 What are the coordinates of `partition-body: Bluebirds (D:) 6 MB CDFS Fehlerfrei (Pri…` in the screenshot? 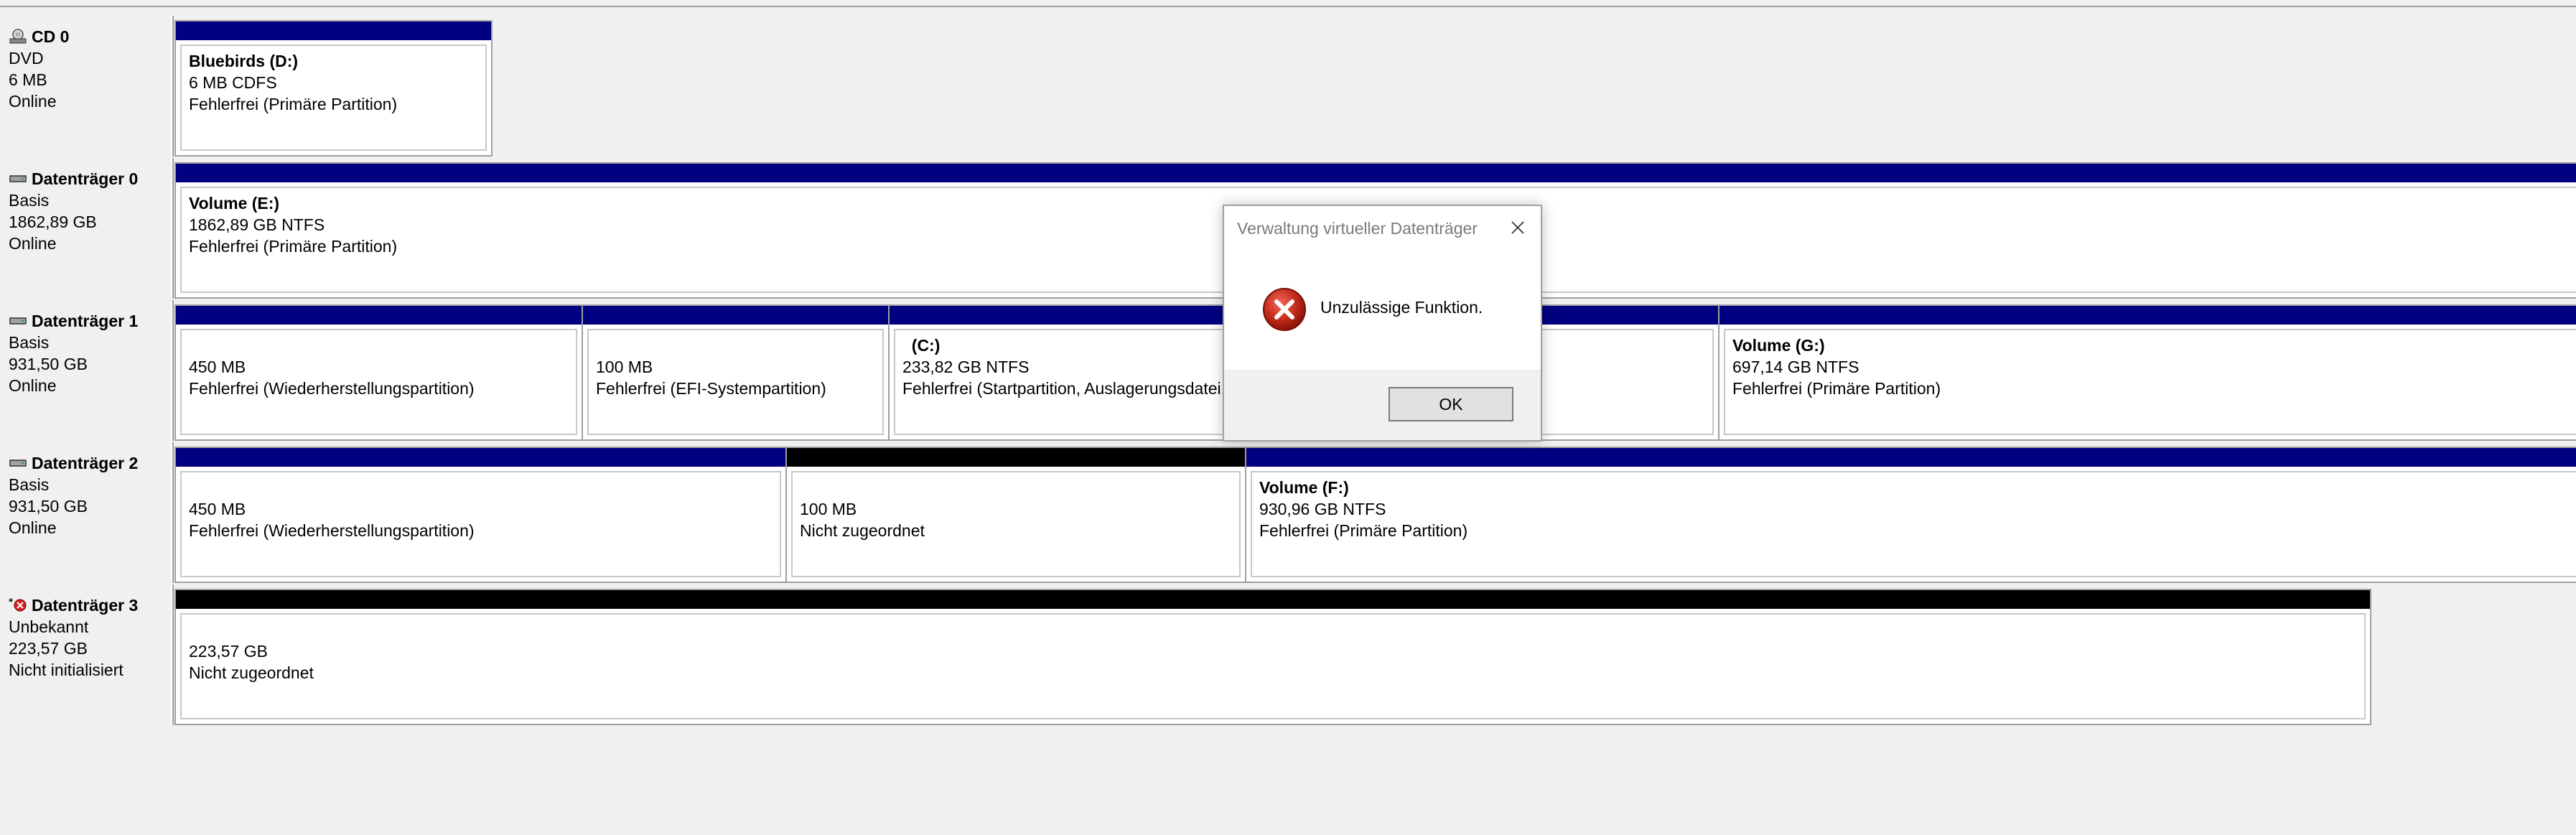 It's located at (333, 98).